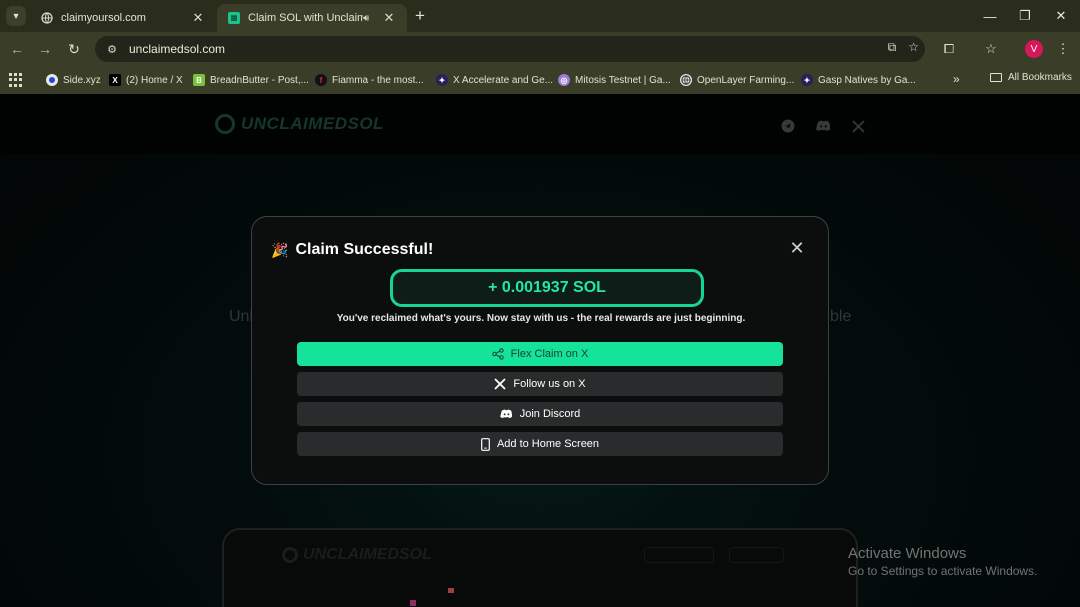  I want to click on apps-grid-icon, so click(16, 80).